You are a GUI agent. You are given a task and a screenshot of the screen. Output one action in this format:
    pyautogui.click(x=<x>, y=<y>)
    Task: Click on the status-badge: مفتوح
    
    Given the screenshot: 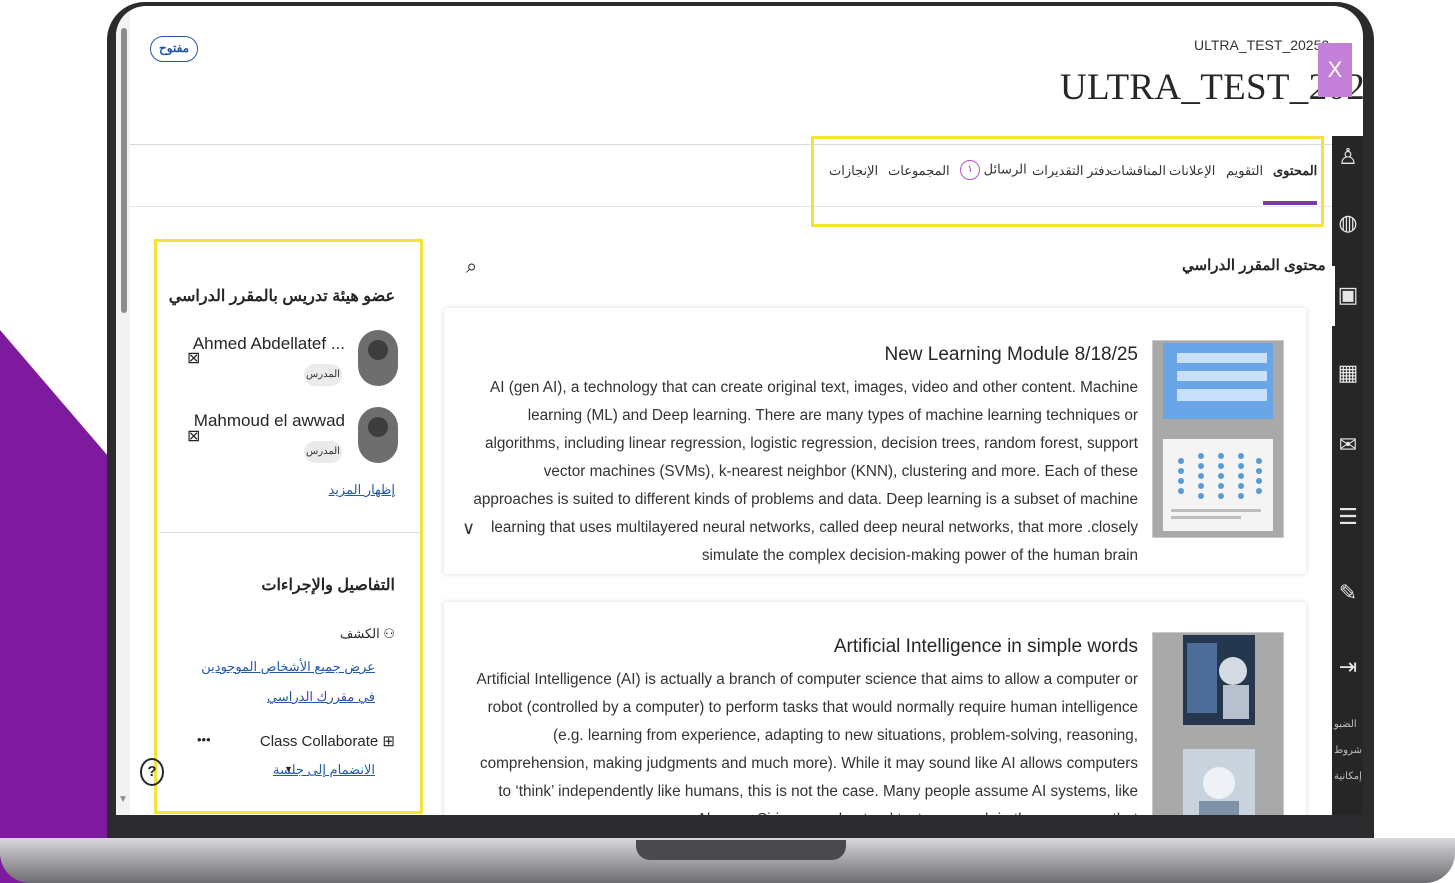 What is the action you would take?
    pyautogui.click(x=174, y=49)
    